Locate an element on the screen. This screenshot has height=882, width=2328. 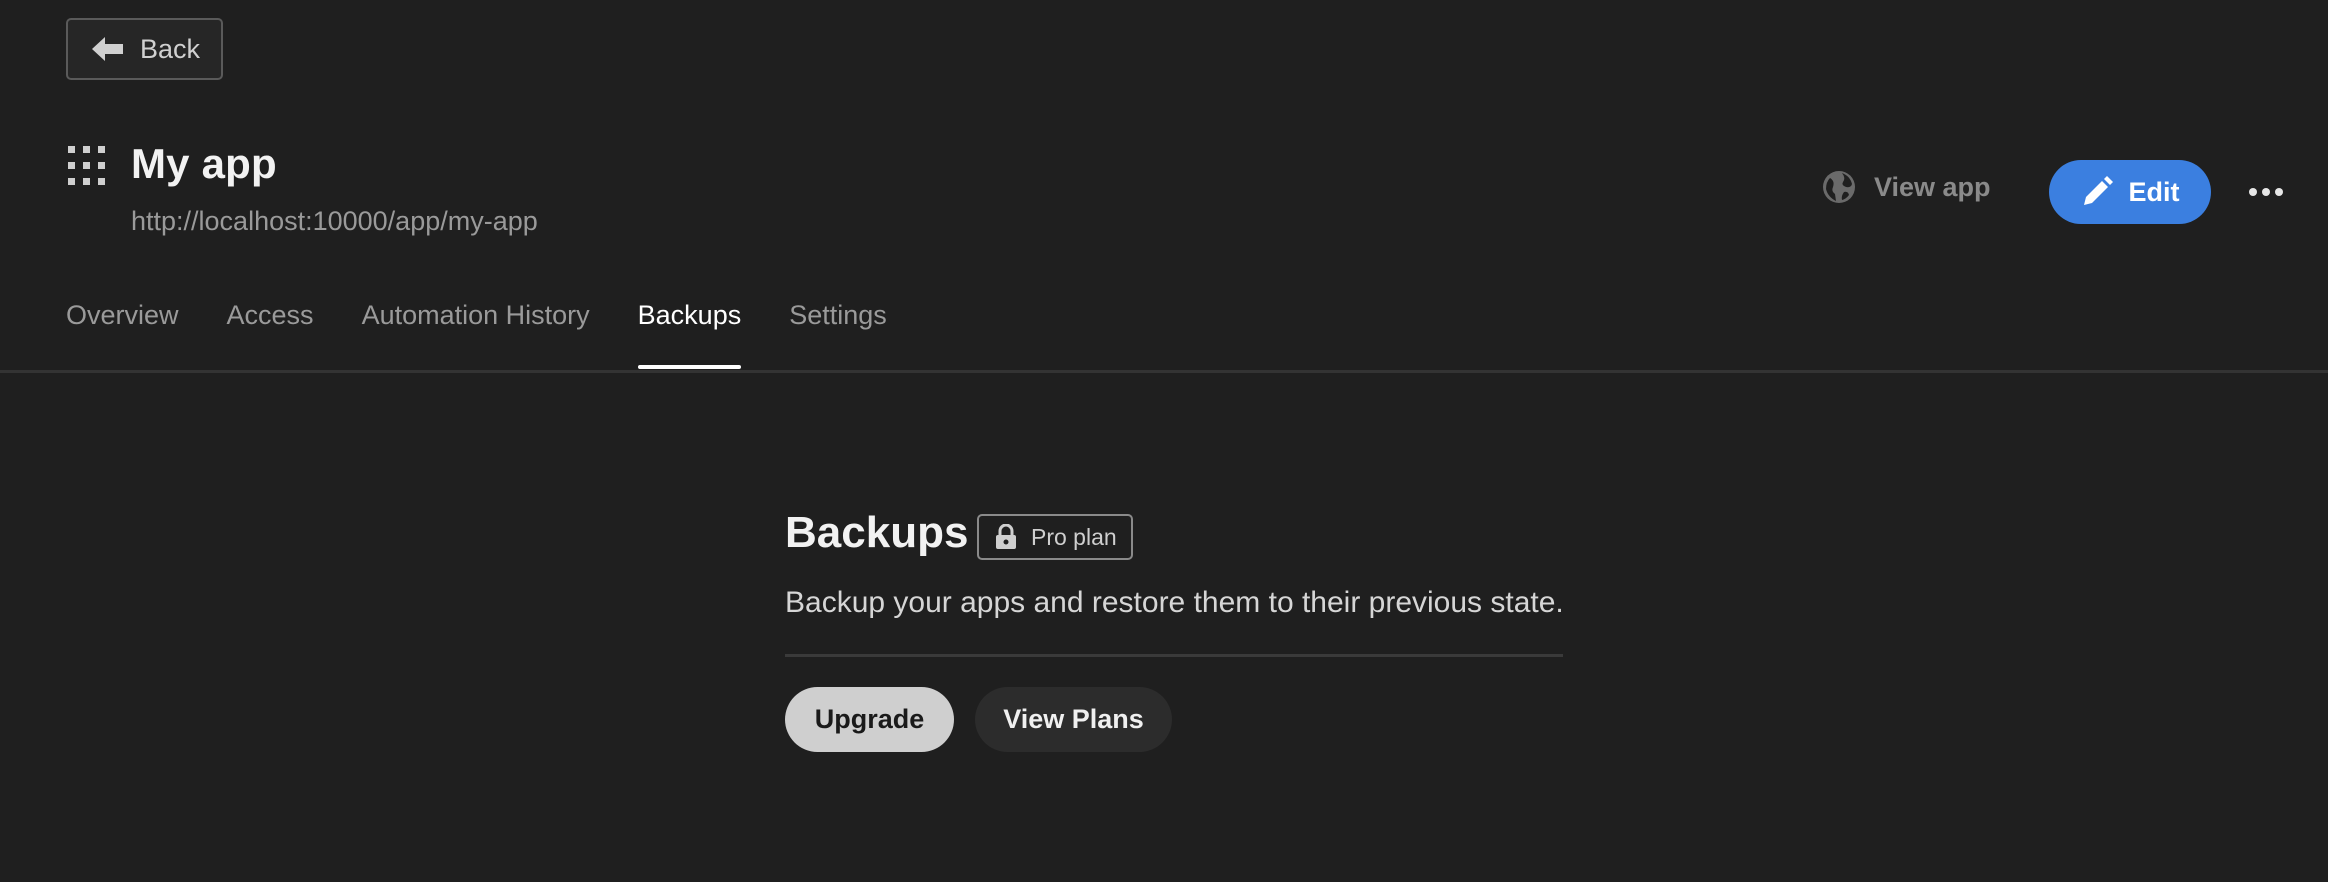
back-label: Back is located at coordinates (170, 48).